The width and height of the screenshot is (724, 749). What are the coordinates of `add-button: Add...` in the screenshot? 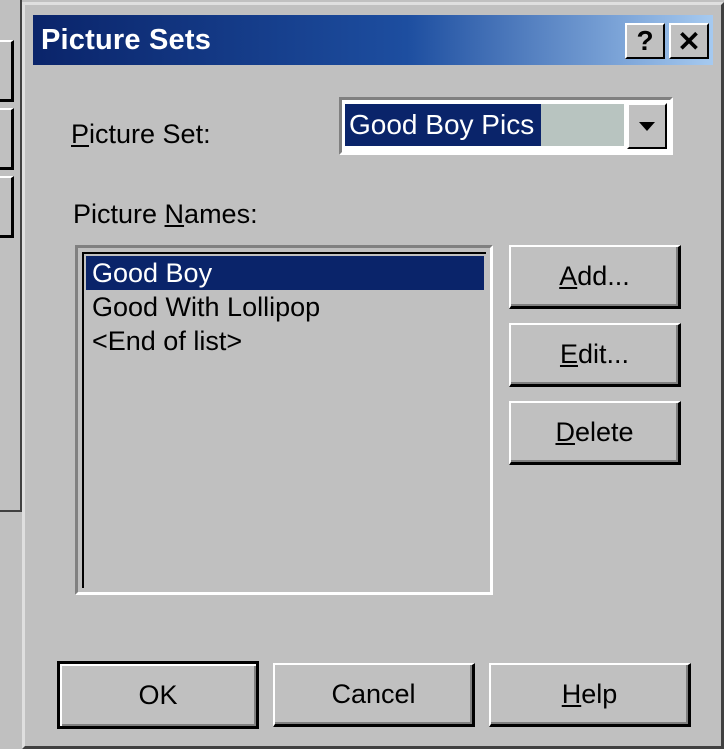 It's located at (595, 277).